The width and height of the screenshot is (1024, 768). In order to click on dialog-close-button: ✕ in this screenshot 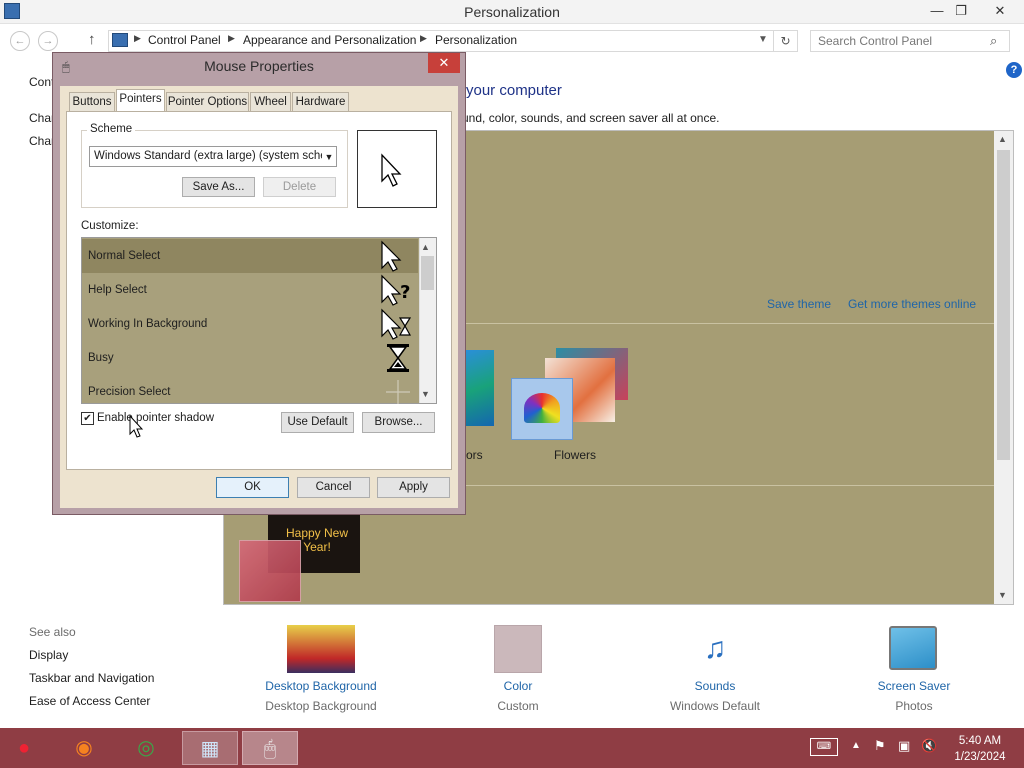, I will do `click(444, 63)`.